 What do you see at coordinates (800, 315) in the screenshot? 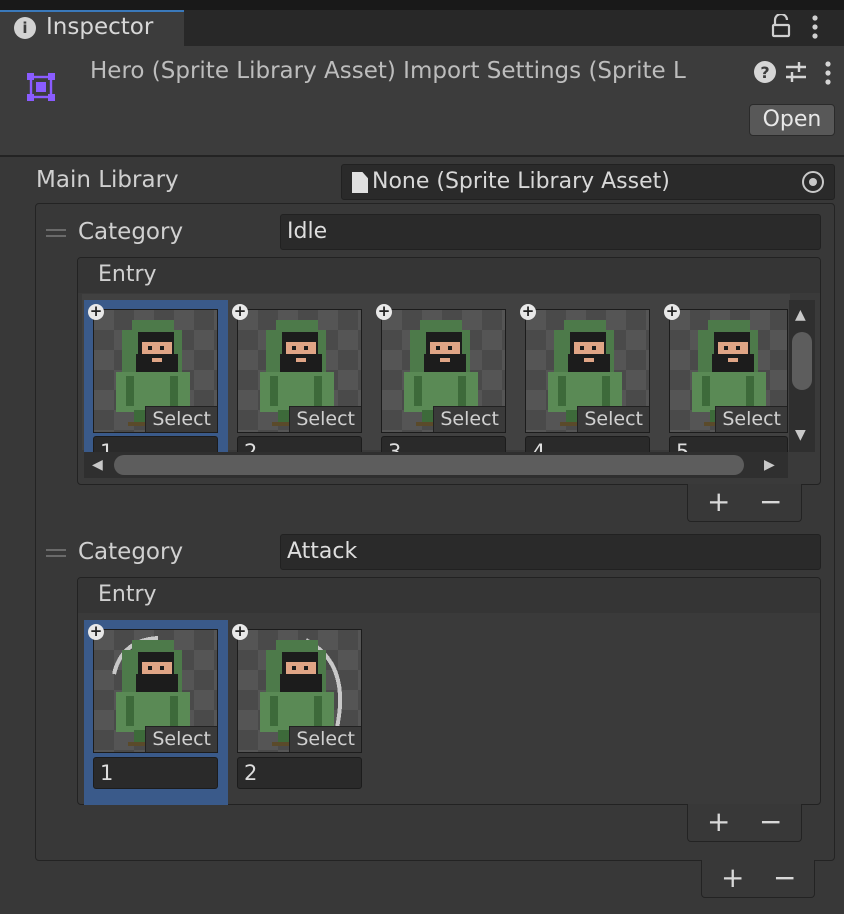
I see `scroll-up-arrow-icon: ▲` at bounding box center [800, 315].